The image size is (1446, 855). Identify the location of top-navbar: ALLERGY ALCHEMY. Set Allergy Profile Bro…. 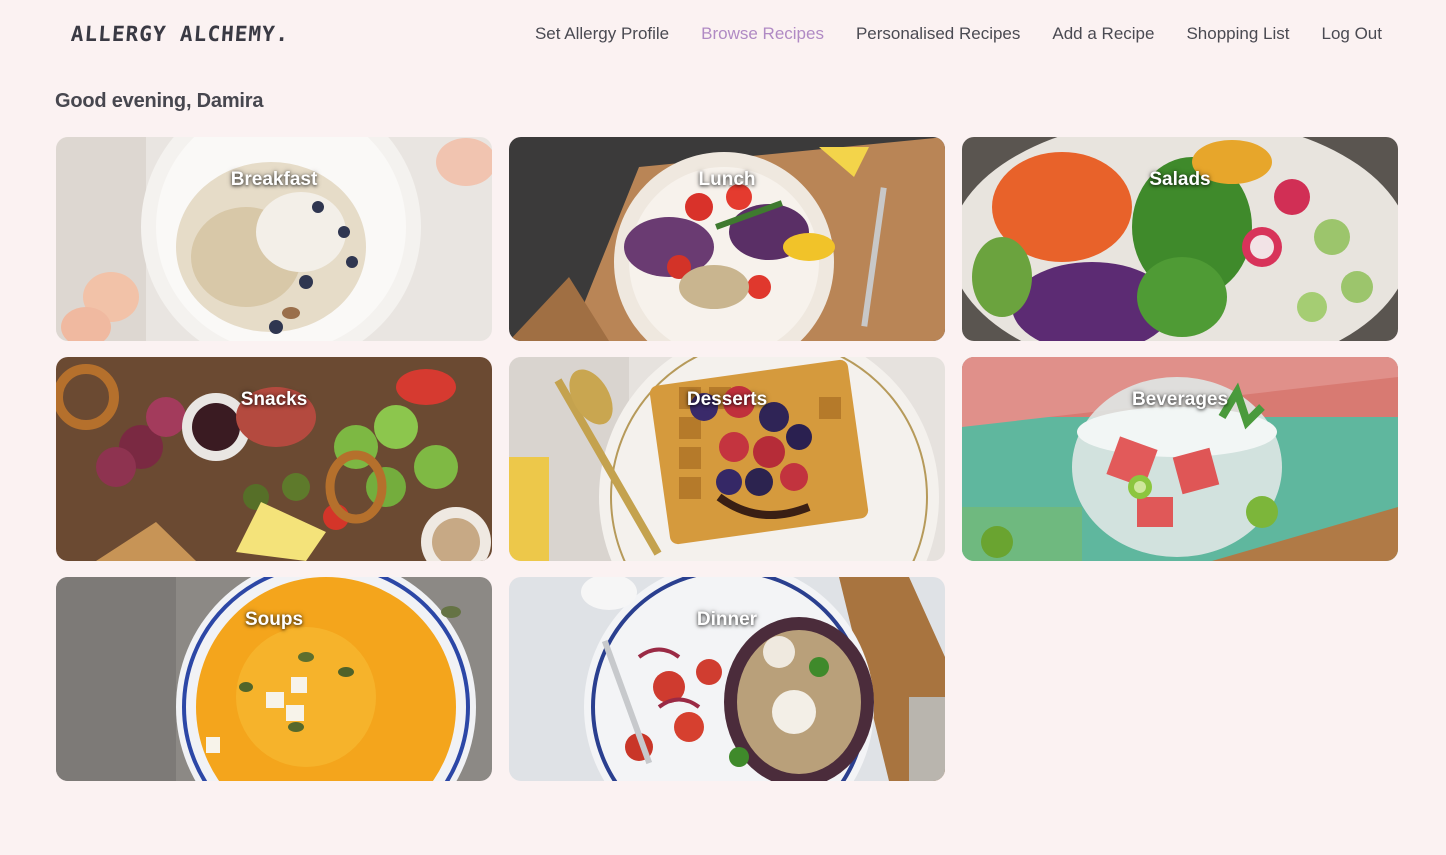
(723, 36).